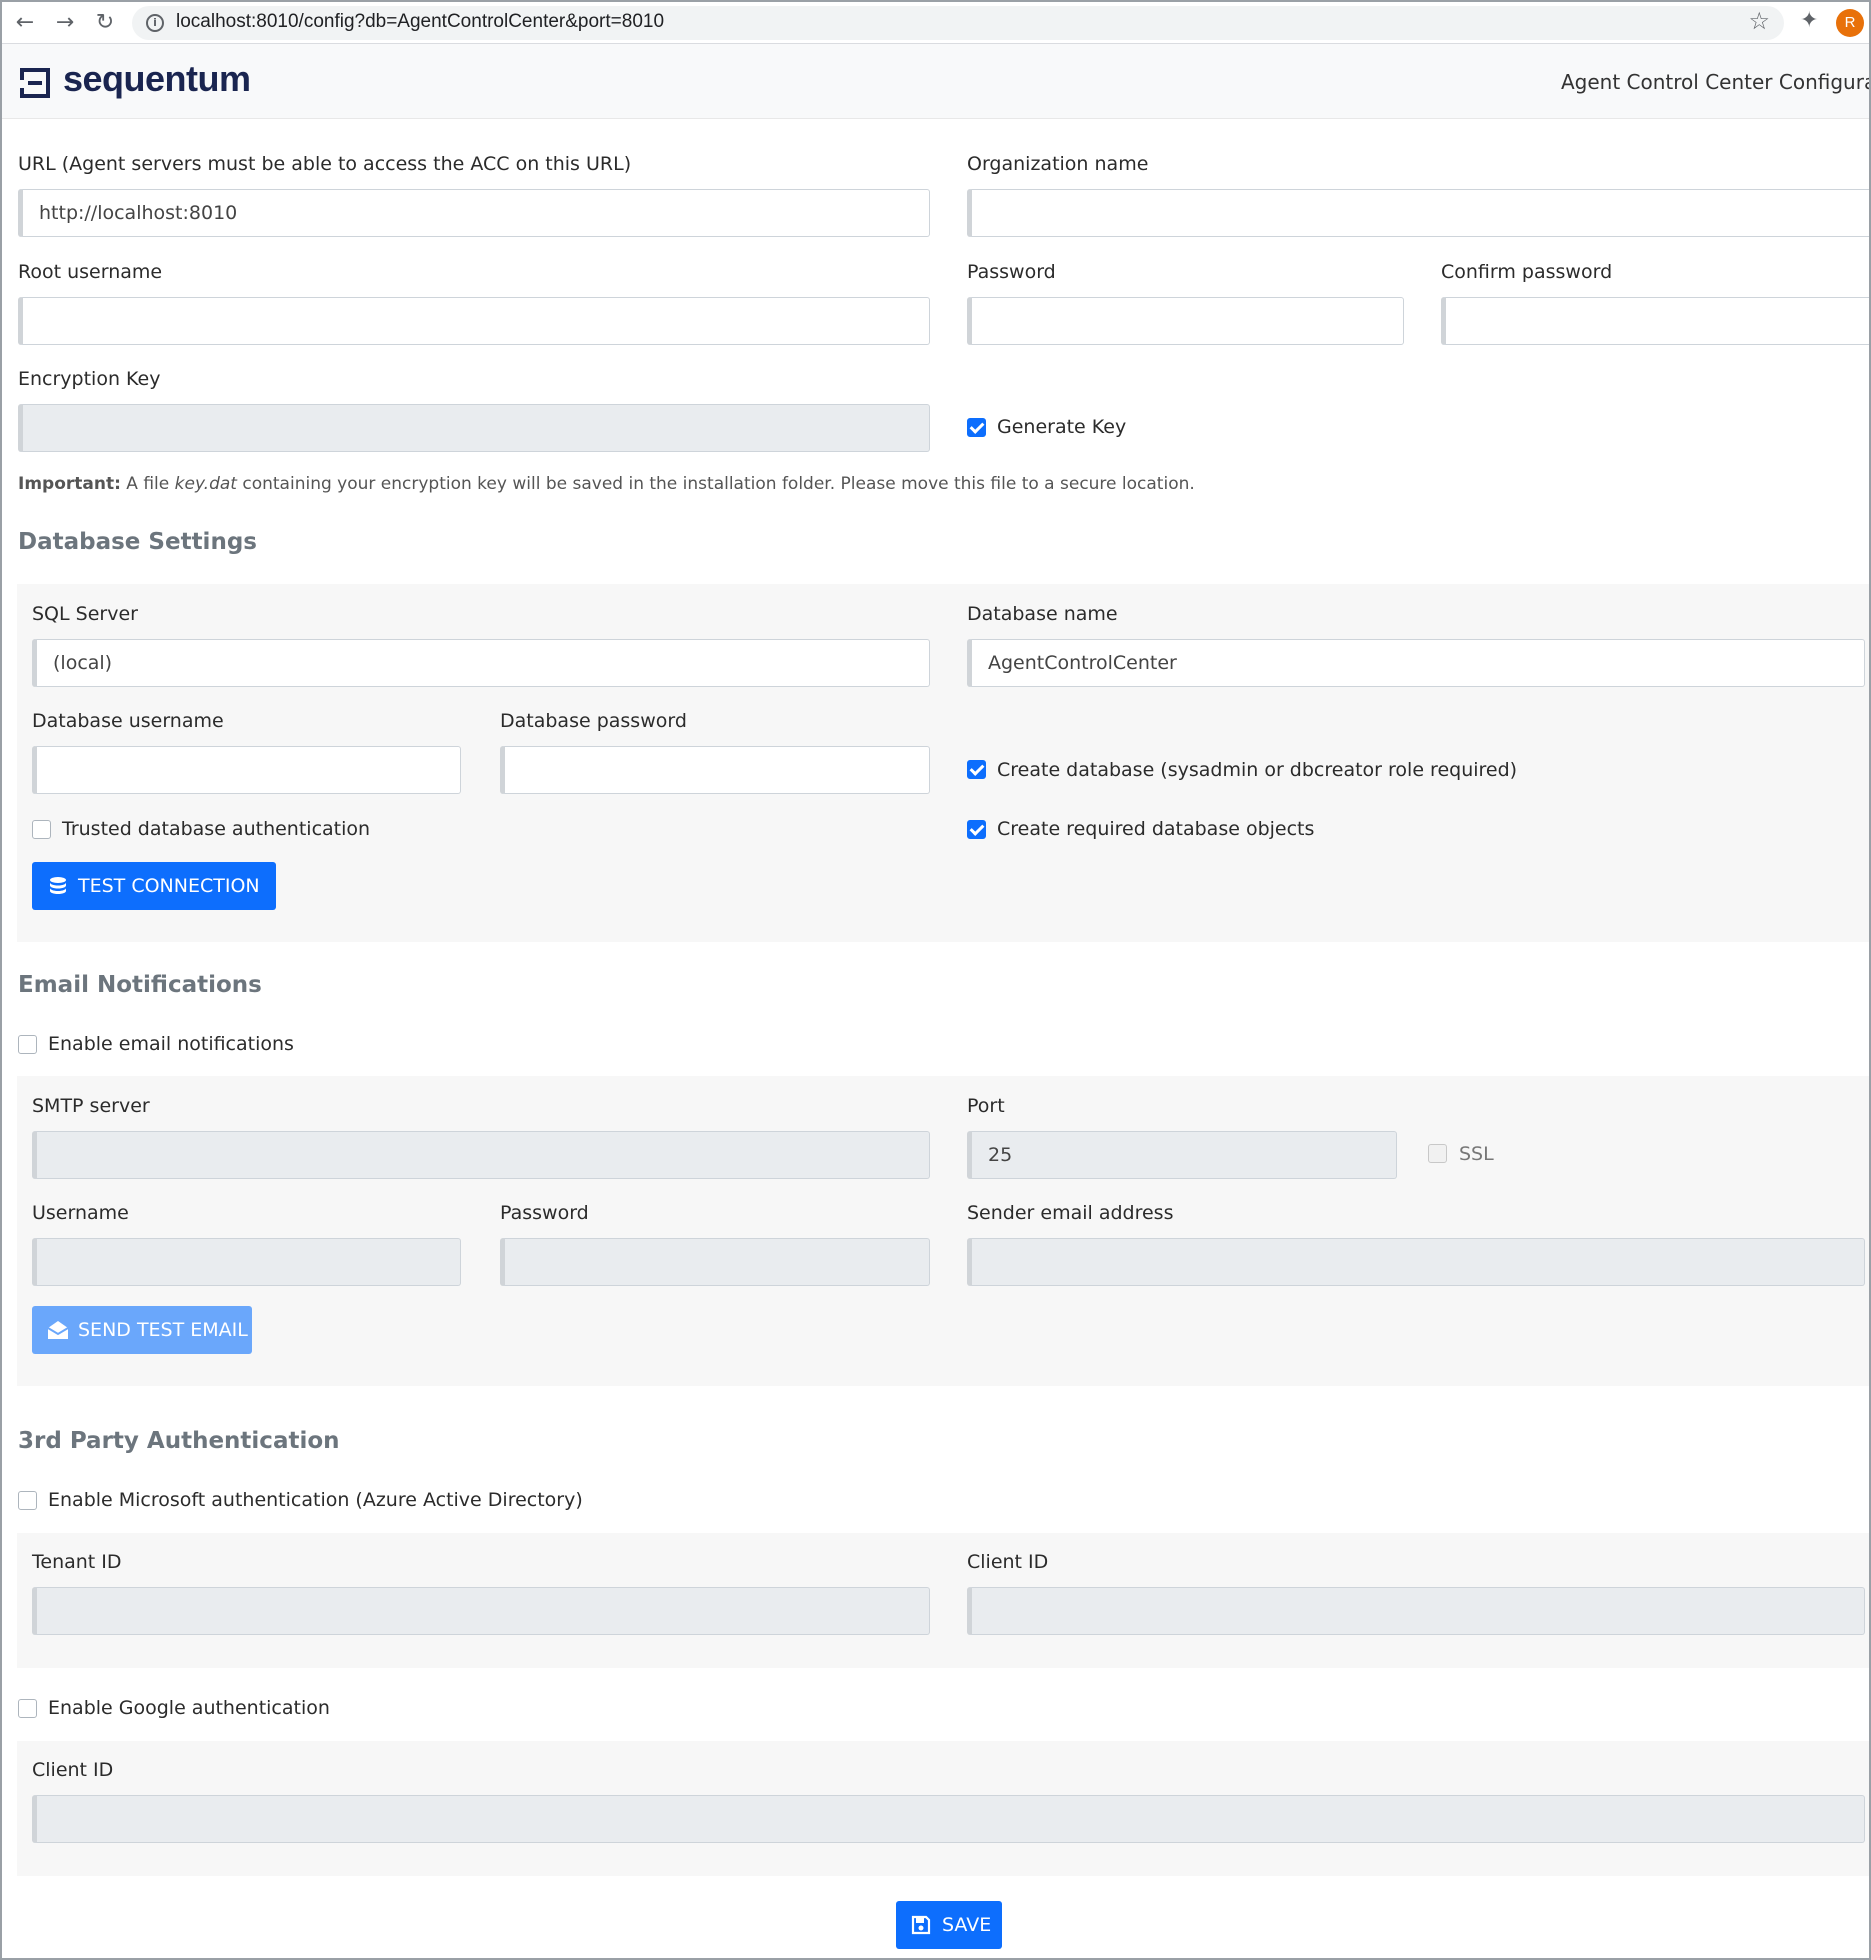  I want to click on password-label: Password, so click(1011, 272).